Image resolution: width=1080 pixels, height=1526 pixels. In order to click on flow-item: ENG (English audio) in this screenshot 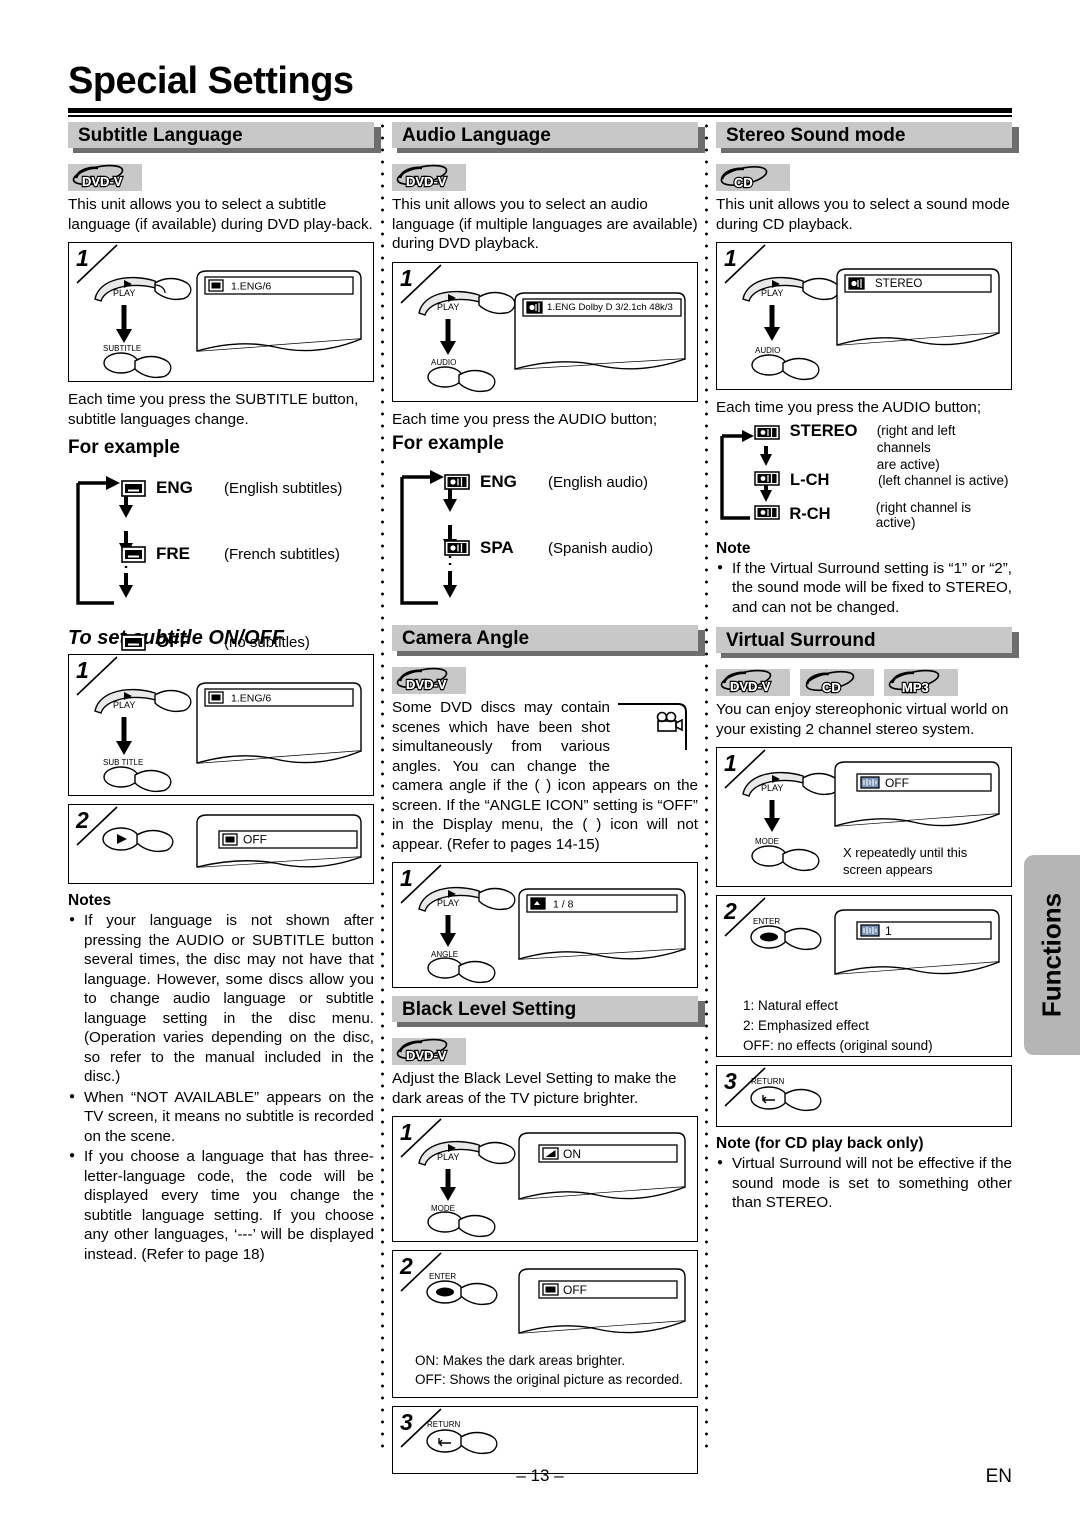, I will do `click(569, 482)`.